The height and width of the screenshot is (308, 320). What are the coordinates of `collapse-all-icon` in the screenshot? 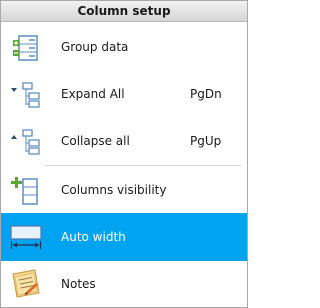 It's located at (26, 142).